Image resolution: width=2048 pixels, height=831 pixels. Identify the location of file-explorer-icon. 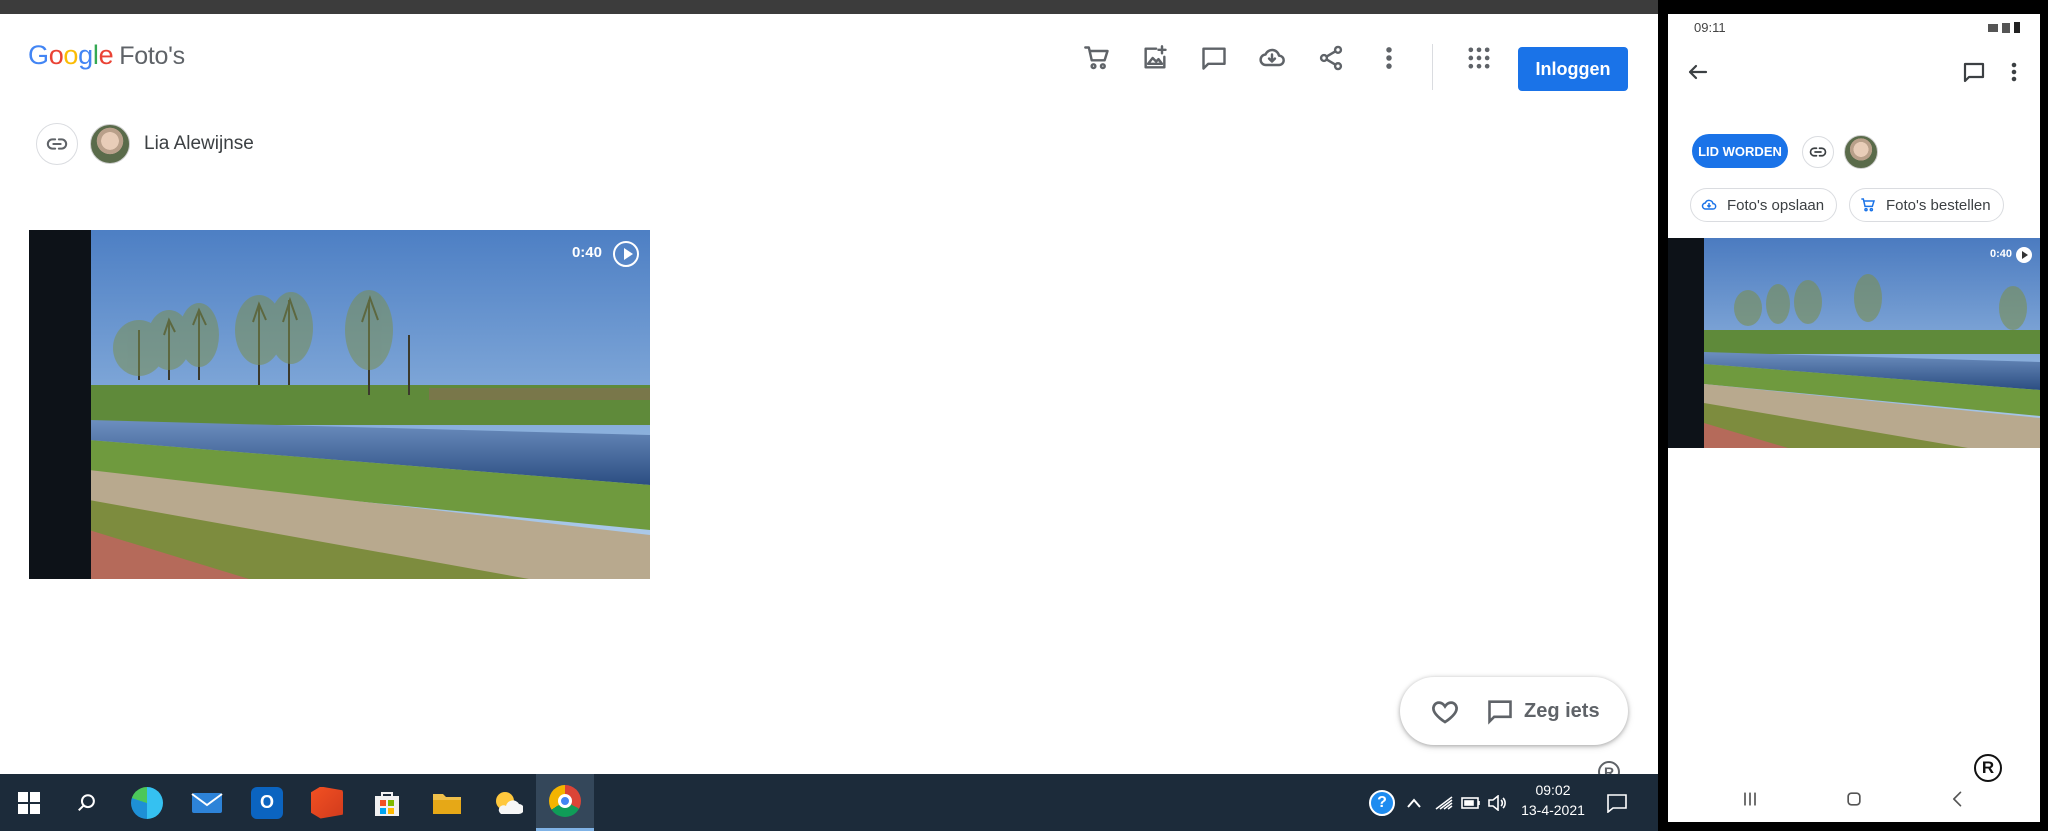
(447, 802).